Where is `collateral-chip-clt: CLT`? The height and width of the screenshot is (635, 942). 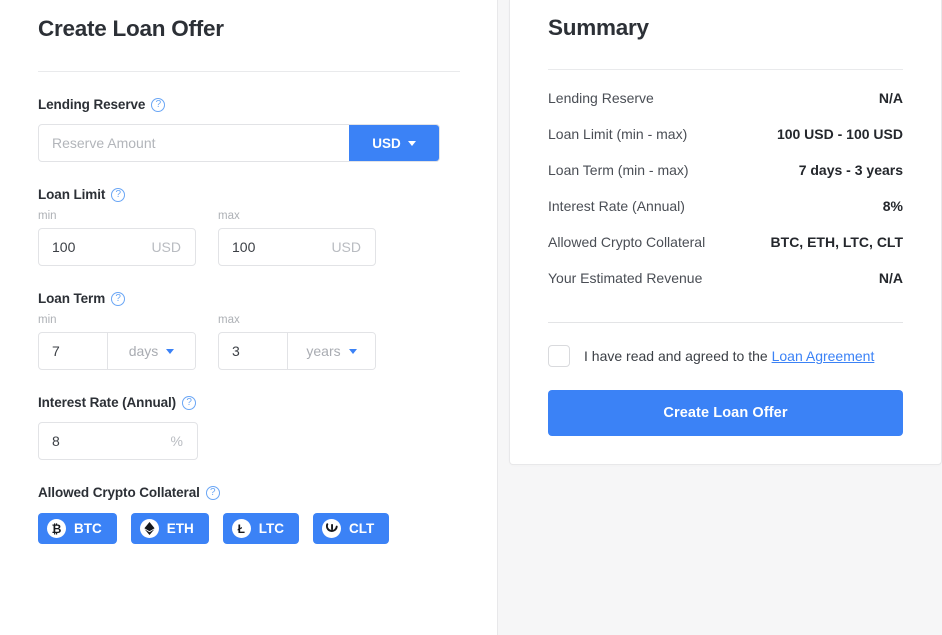
collateral-chip-clt: CLT is located at coordinates (351, 528).